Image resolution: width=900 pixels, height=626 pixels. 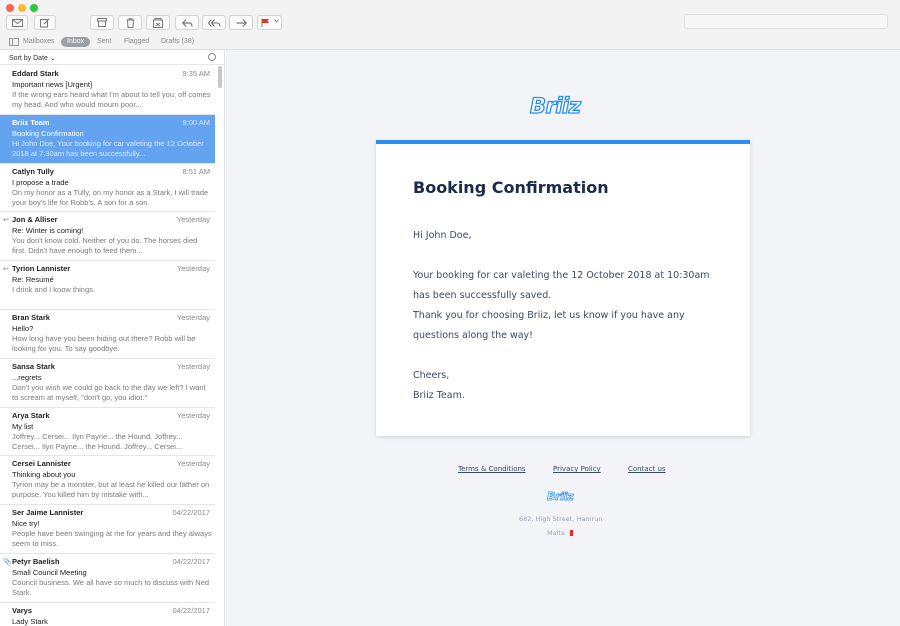 I want to click on trash-icon, so click(x=130, y=22).